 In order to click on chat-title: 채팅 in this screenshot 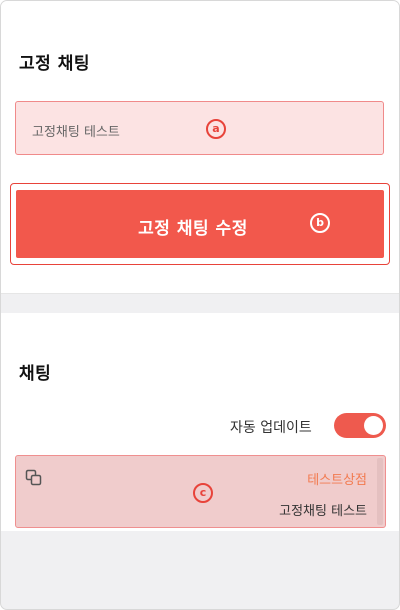, I will do `click(35, 374)`.